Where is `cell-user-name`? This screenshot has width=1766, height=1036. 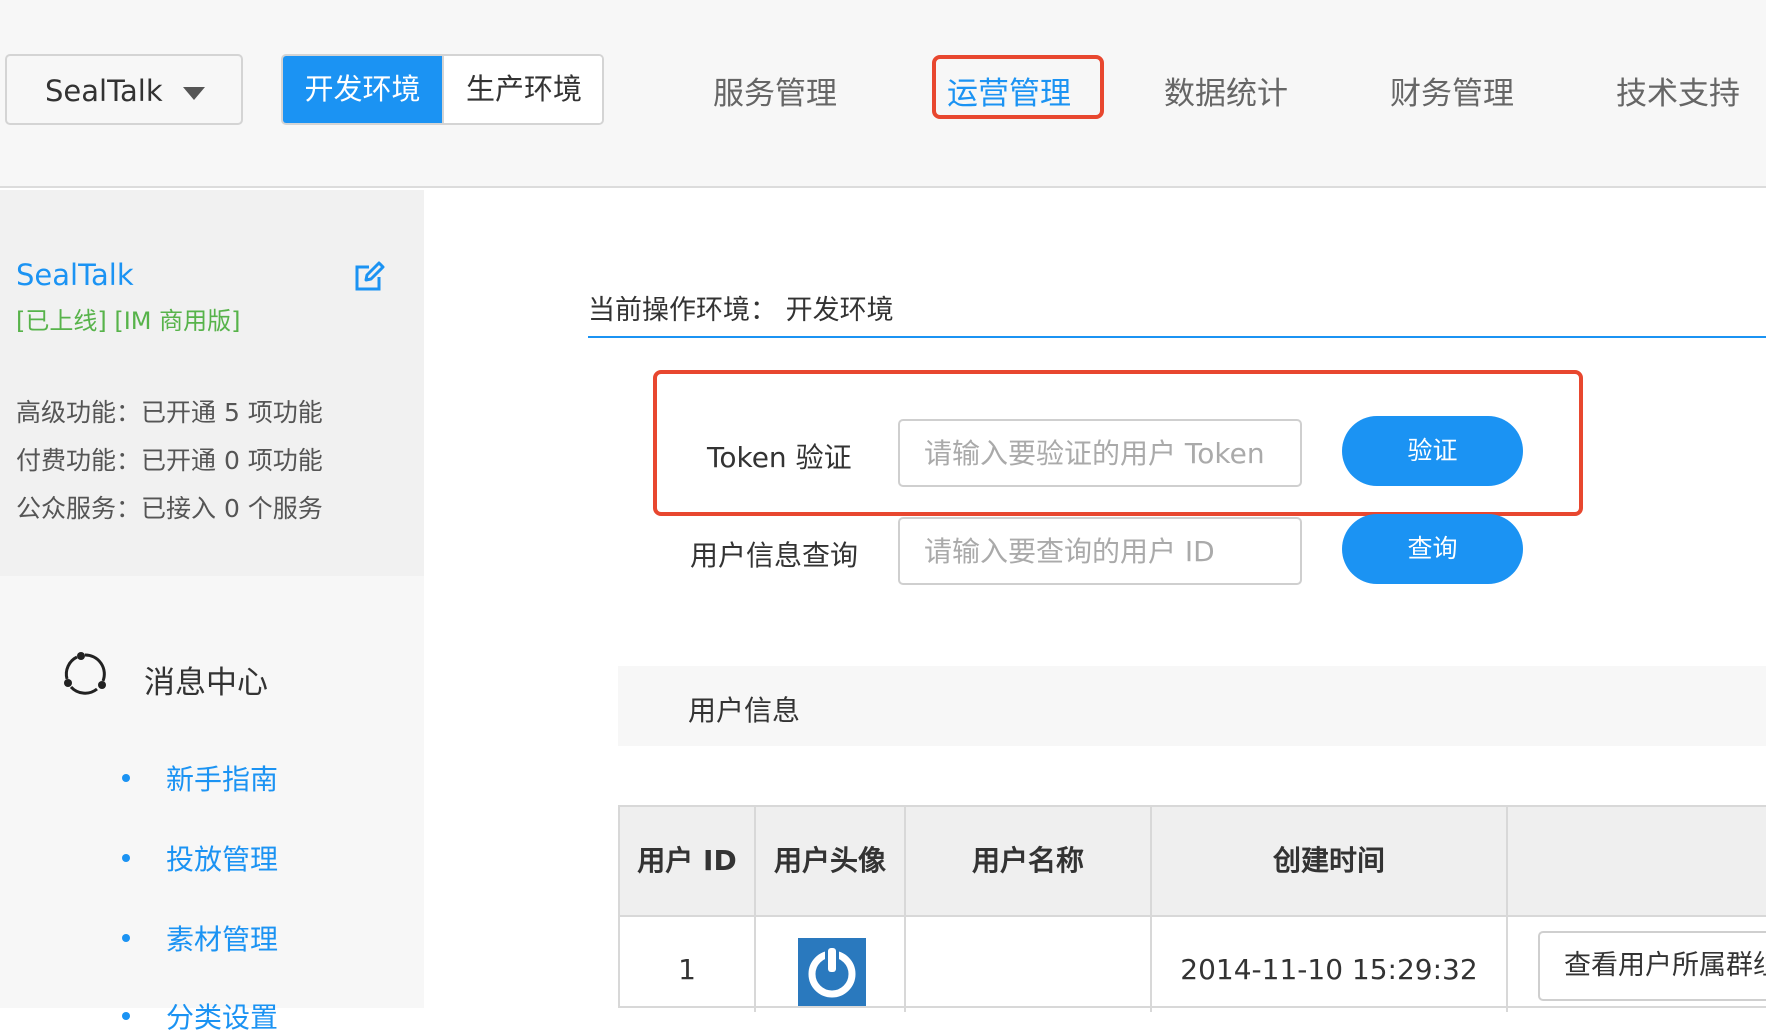
cell-user-name is located at coordinates (1029, 964).